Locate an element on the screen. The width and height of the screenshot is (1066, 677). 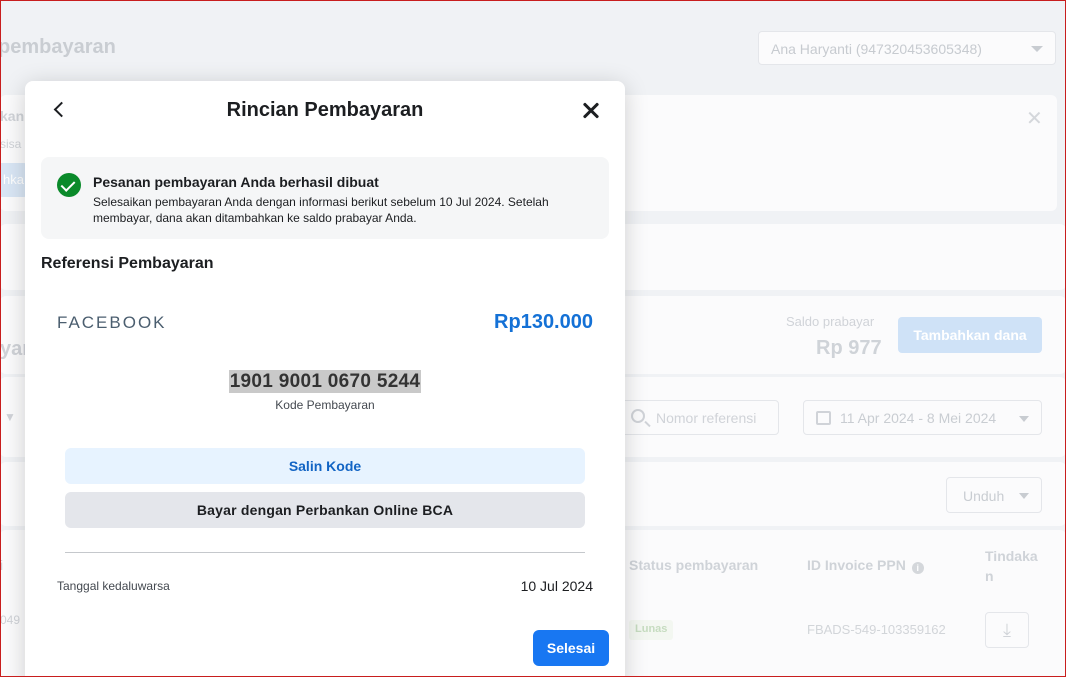
notice-button-fragment: hka is located at coordinates (14, 180).